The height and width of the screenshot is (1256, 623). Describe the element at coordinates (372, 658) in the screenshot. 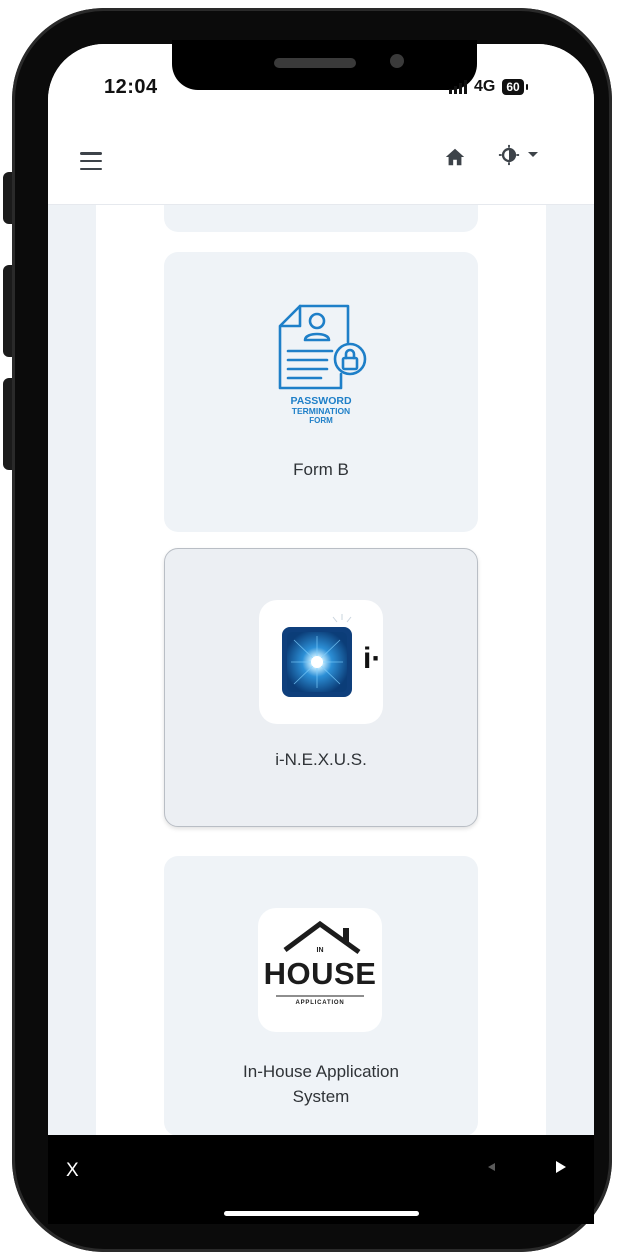

I see `i-nexus-logo-text: i·` at that location.